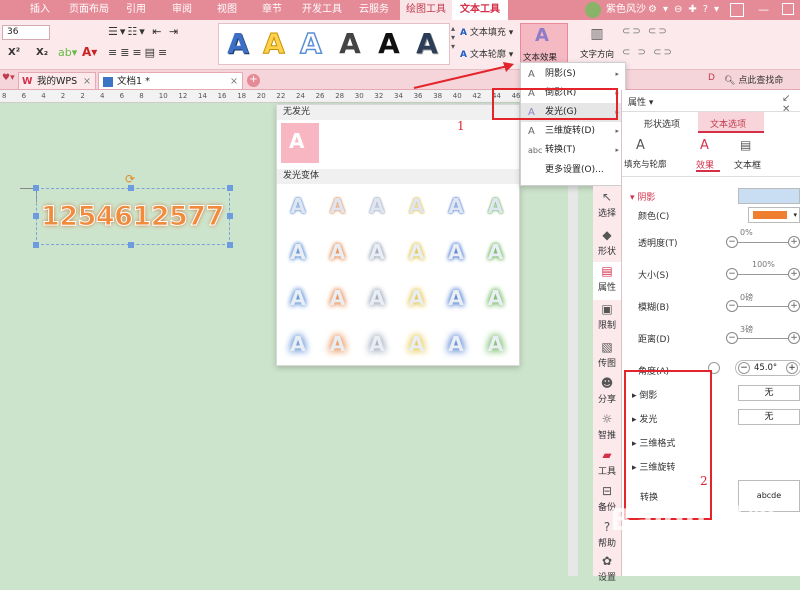  I want to click on maximize-icon, so click(788, 9).